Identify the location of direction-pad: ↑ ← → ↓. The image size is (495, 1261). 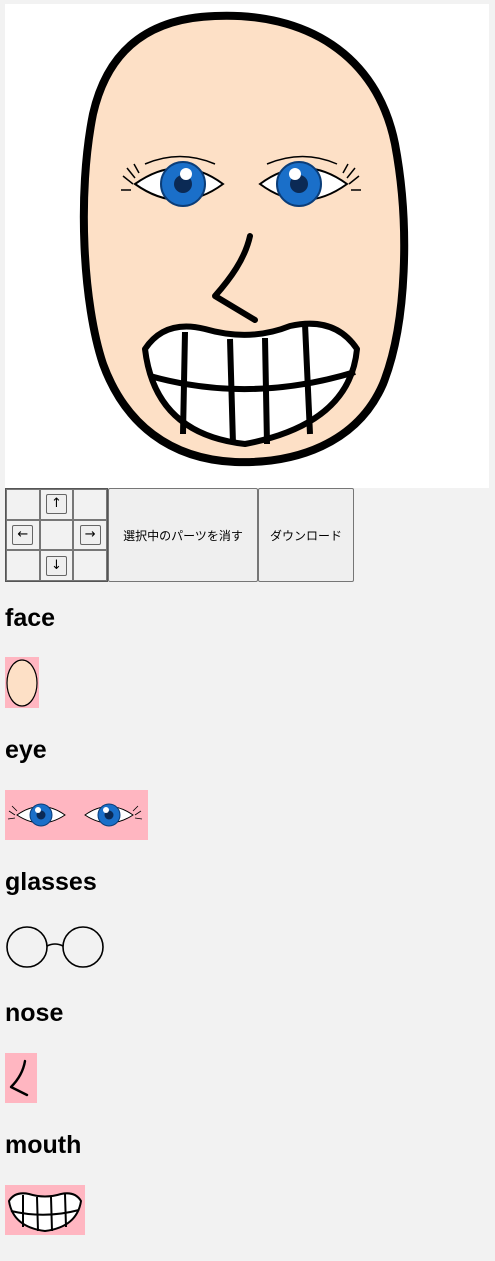
(56, 535).